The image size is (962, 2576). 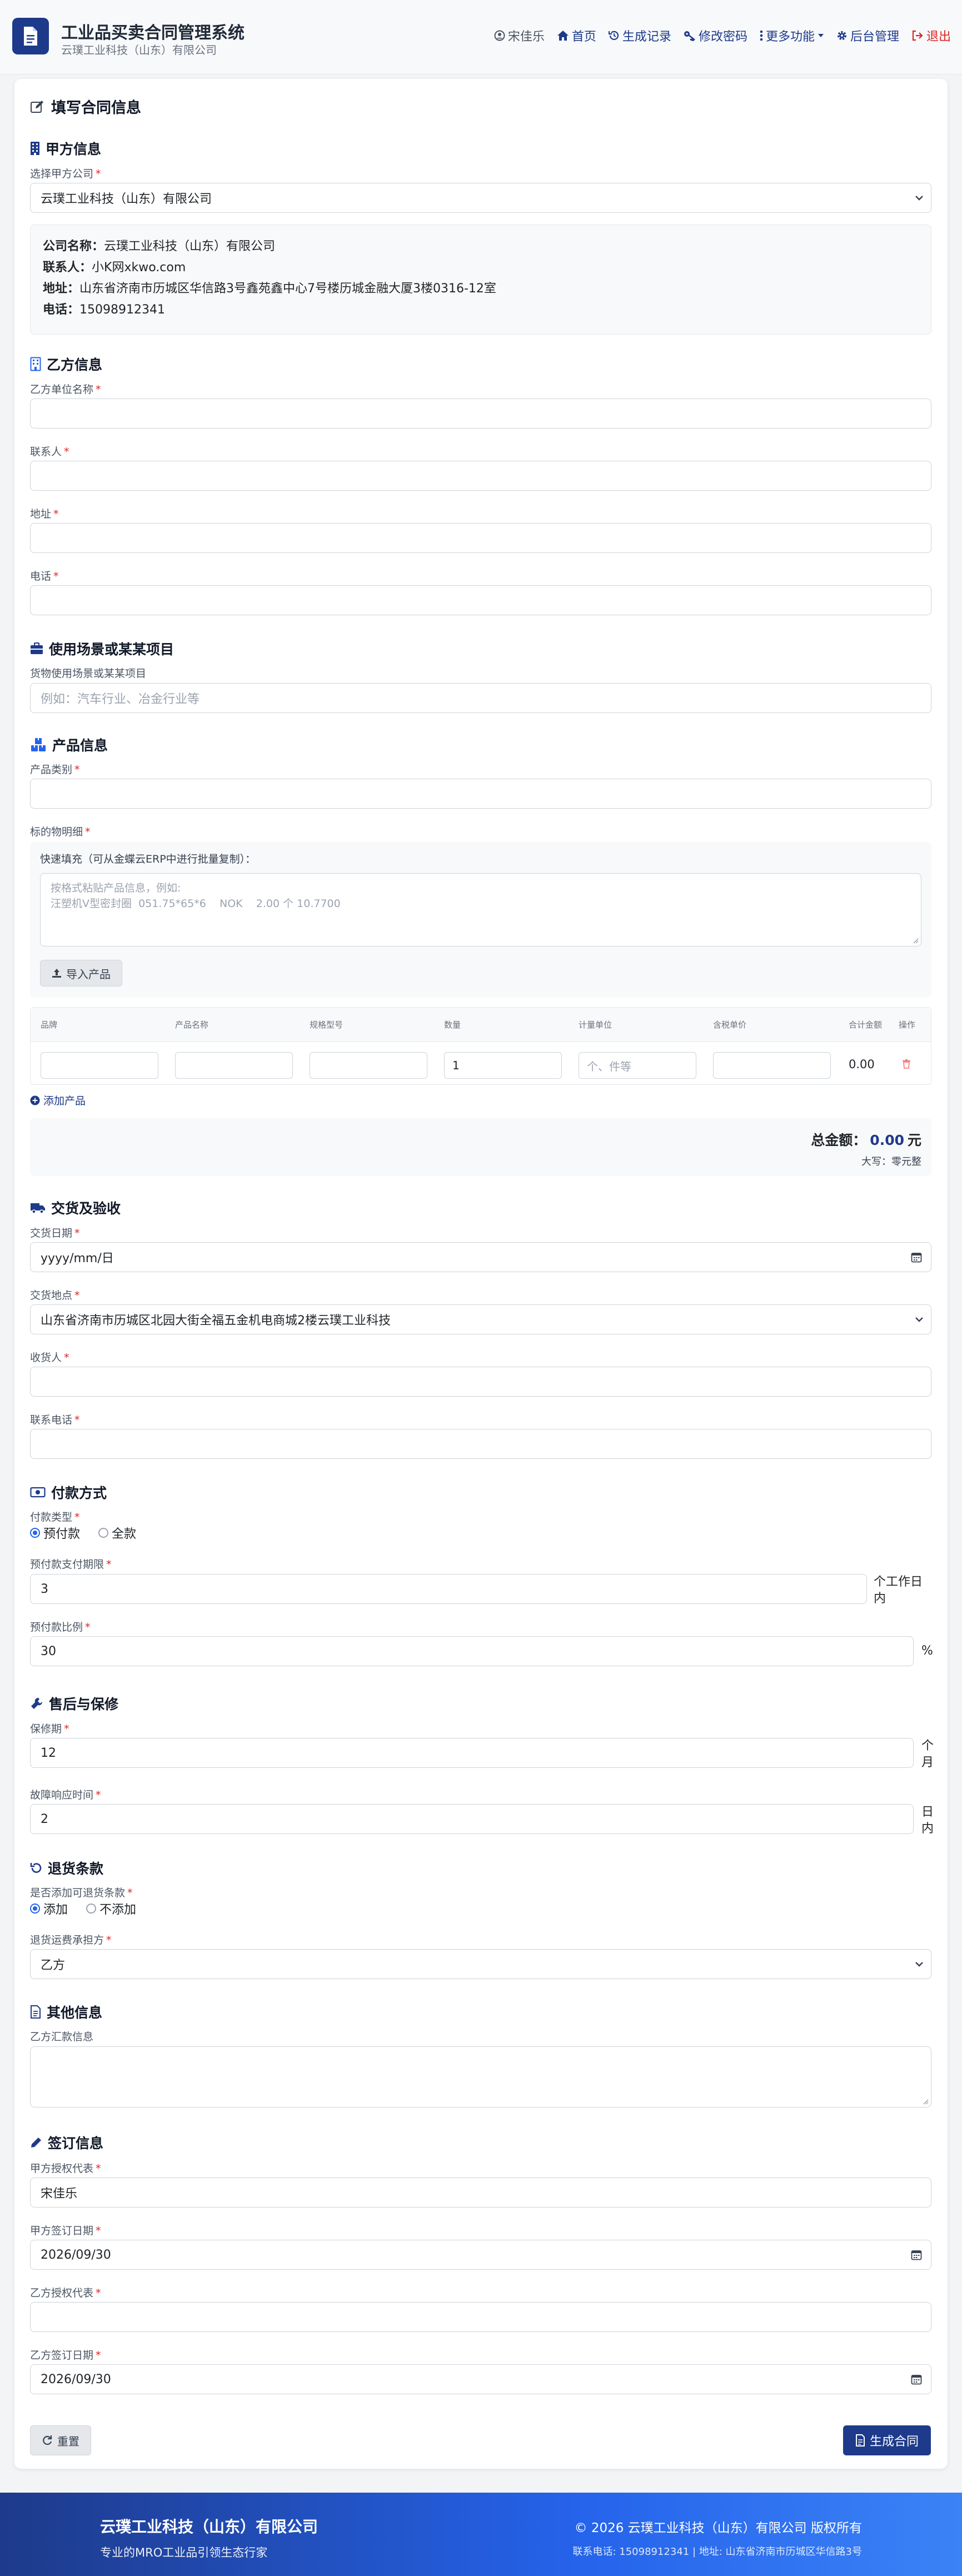 What do you see at coordinates (646, 37) in the screenshot?
I see `nav-records-label: 生成记录` at bounding box center [646, 37].